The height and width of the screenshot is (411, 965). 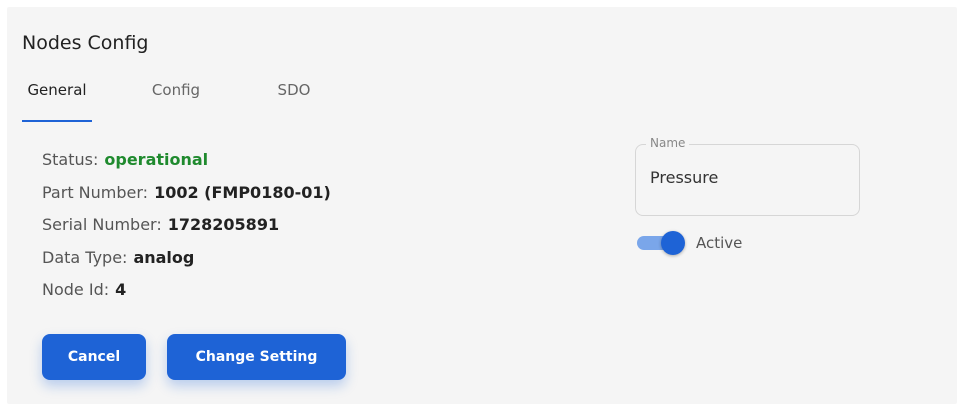 What do you see at coordinates (121, 290) in the screenshot?
I see `node-id-value: 4` at bounding box center [121, 290].